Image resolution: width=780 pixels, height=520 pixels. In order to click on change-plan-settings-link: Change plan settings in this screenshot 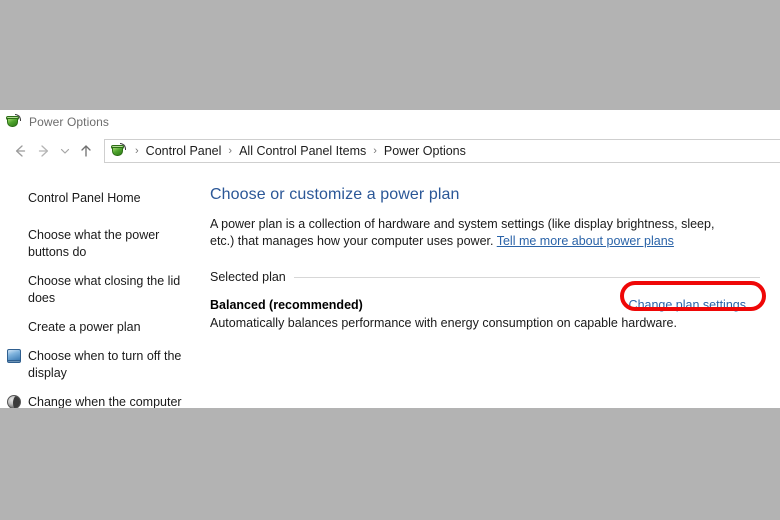, I will do `click(687, 305)`.